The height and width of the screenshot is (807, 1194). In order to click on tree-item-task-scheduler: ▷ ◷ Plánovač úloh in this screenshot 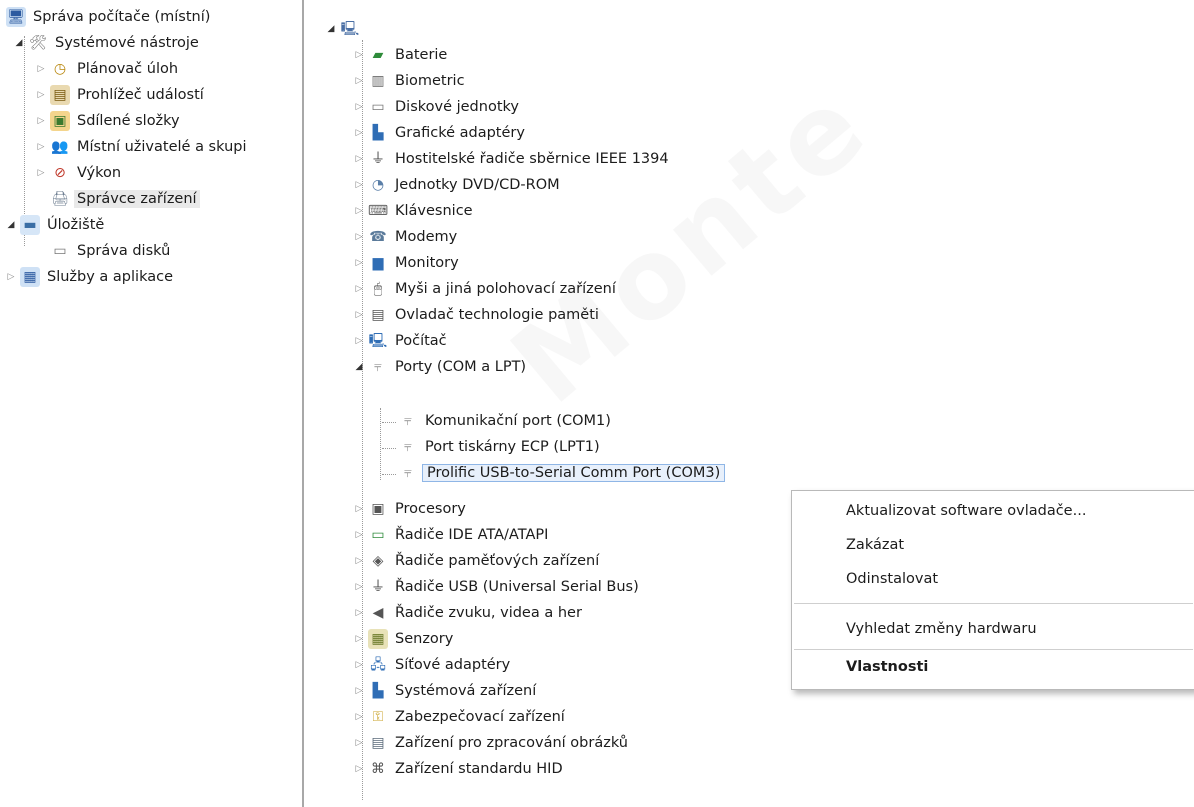, I will do `click(107, 69)`.